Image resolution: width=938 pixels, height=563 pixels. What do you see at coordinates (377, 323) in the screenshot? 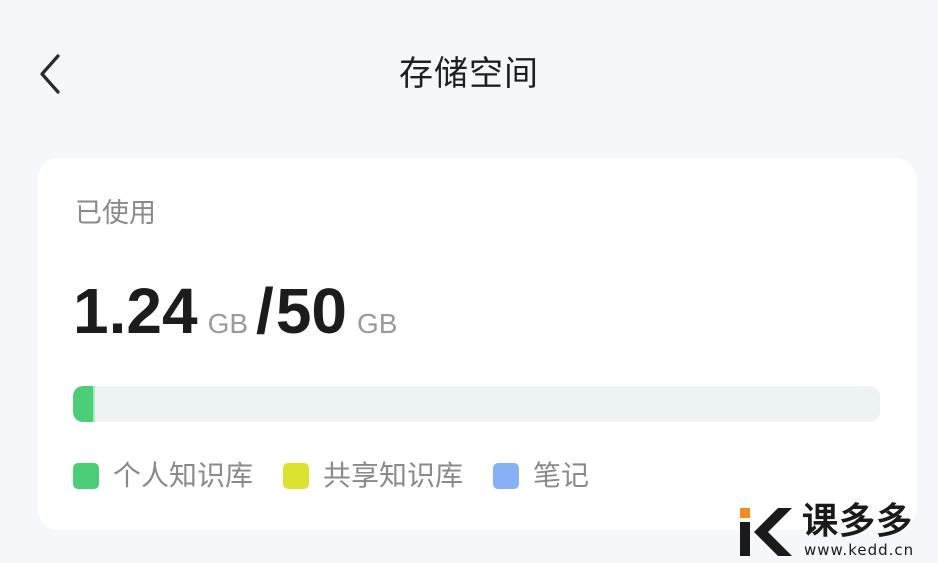
I see `total-unit: GB` at bounding box center [377, 323].